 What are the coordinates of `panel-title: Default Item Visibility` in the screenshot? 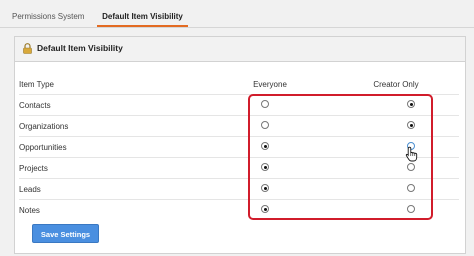 It's located at (80, 48).